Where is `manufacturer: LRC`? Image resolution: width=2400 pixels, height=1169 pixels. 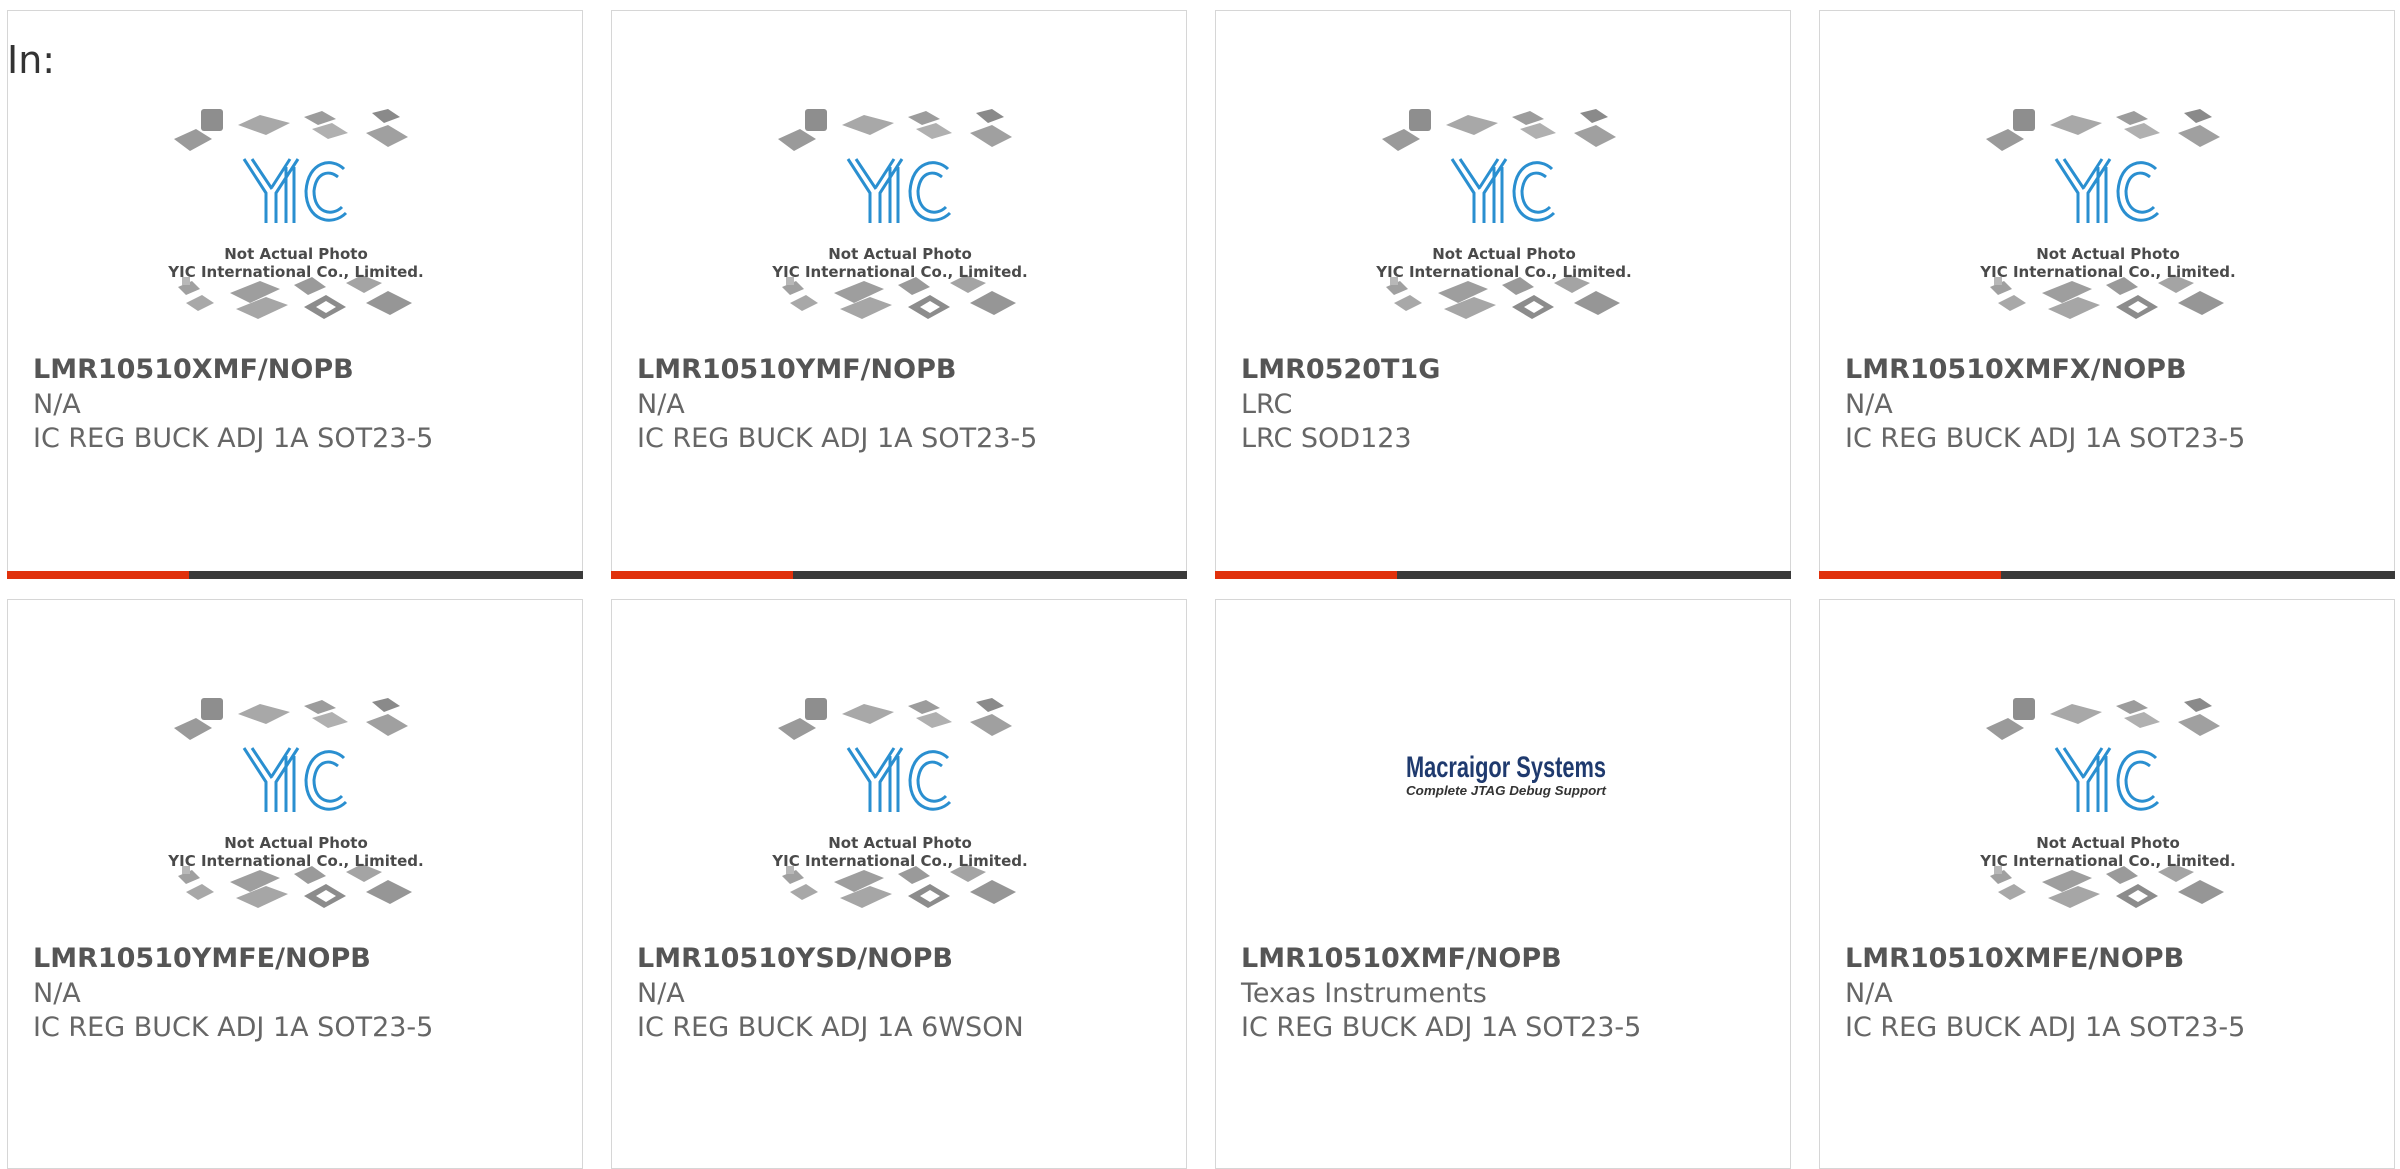 manufacturer: LRC is located at coordinates (1267, 404).